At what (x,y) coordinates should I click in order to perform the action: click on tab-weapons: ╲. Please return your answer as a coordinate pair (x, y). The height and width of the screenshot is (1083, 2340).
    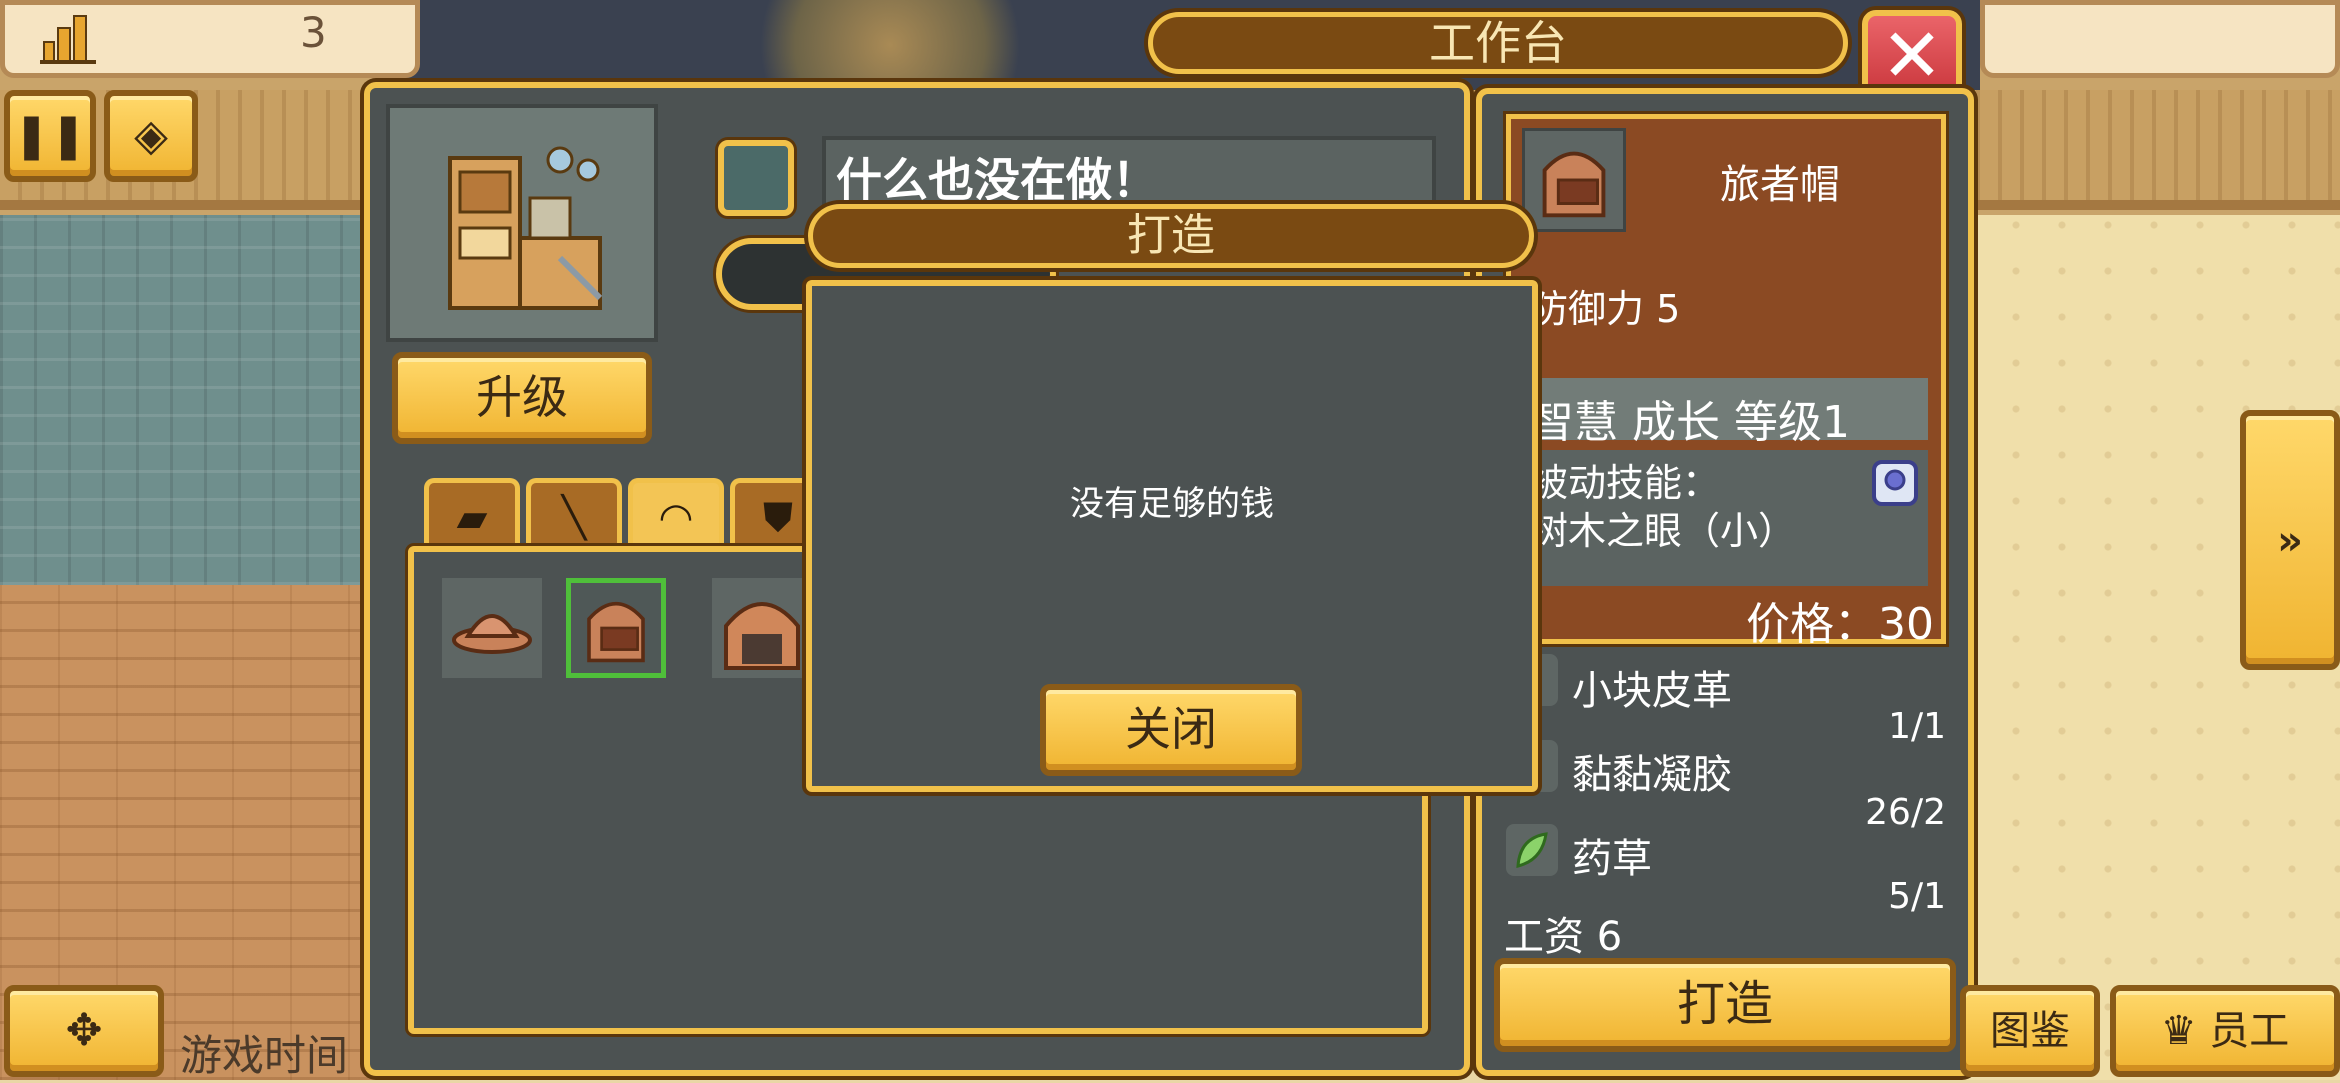
    Looking at the image, I should click on (574, 514).